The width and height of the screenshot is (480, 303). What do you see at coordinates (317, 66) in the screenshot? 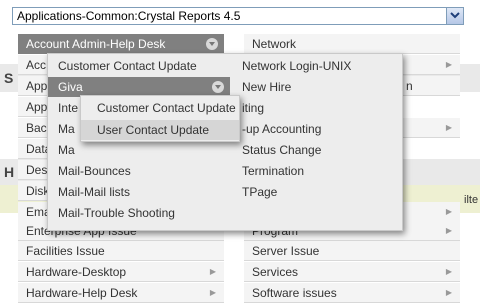
I see `submenu-item-network-login-unix: Network Login-UNIX` at bounding box center [317, 66].